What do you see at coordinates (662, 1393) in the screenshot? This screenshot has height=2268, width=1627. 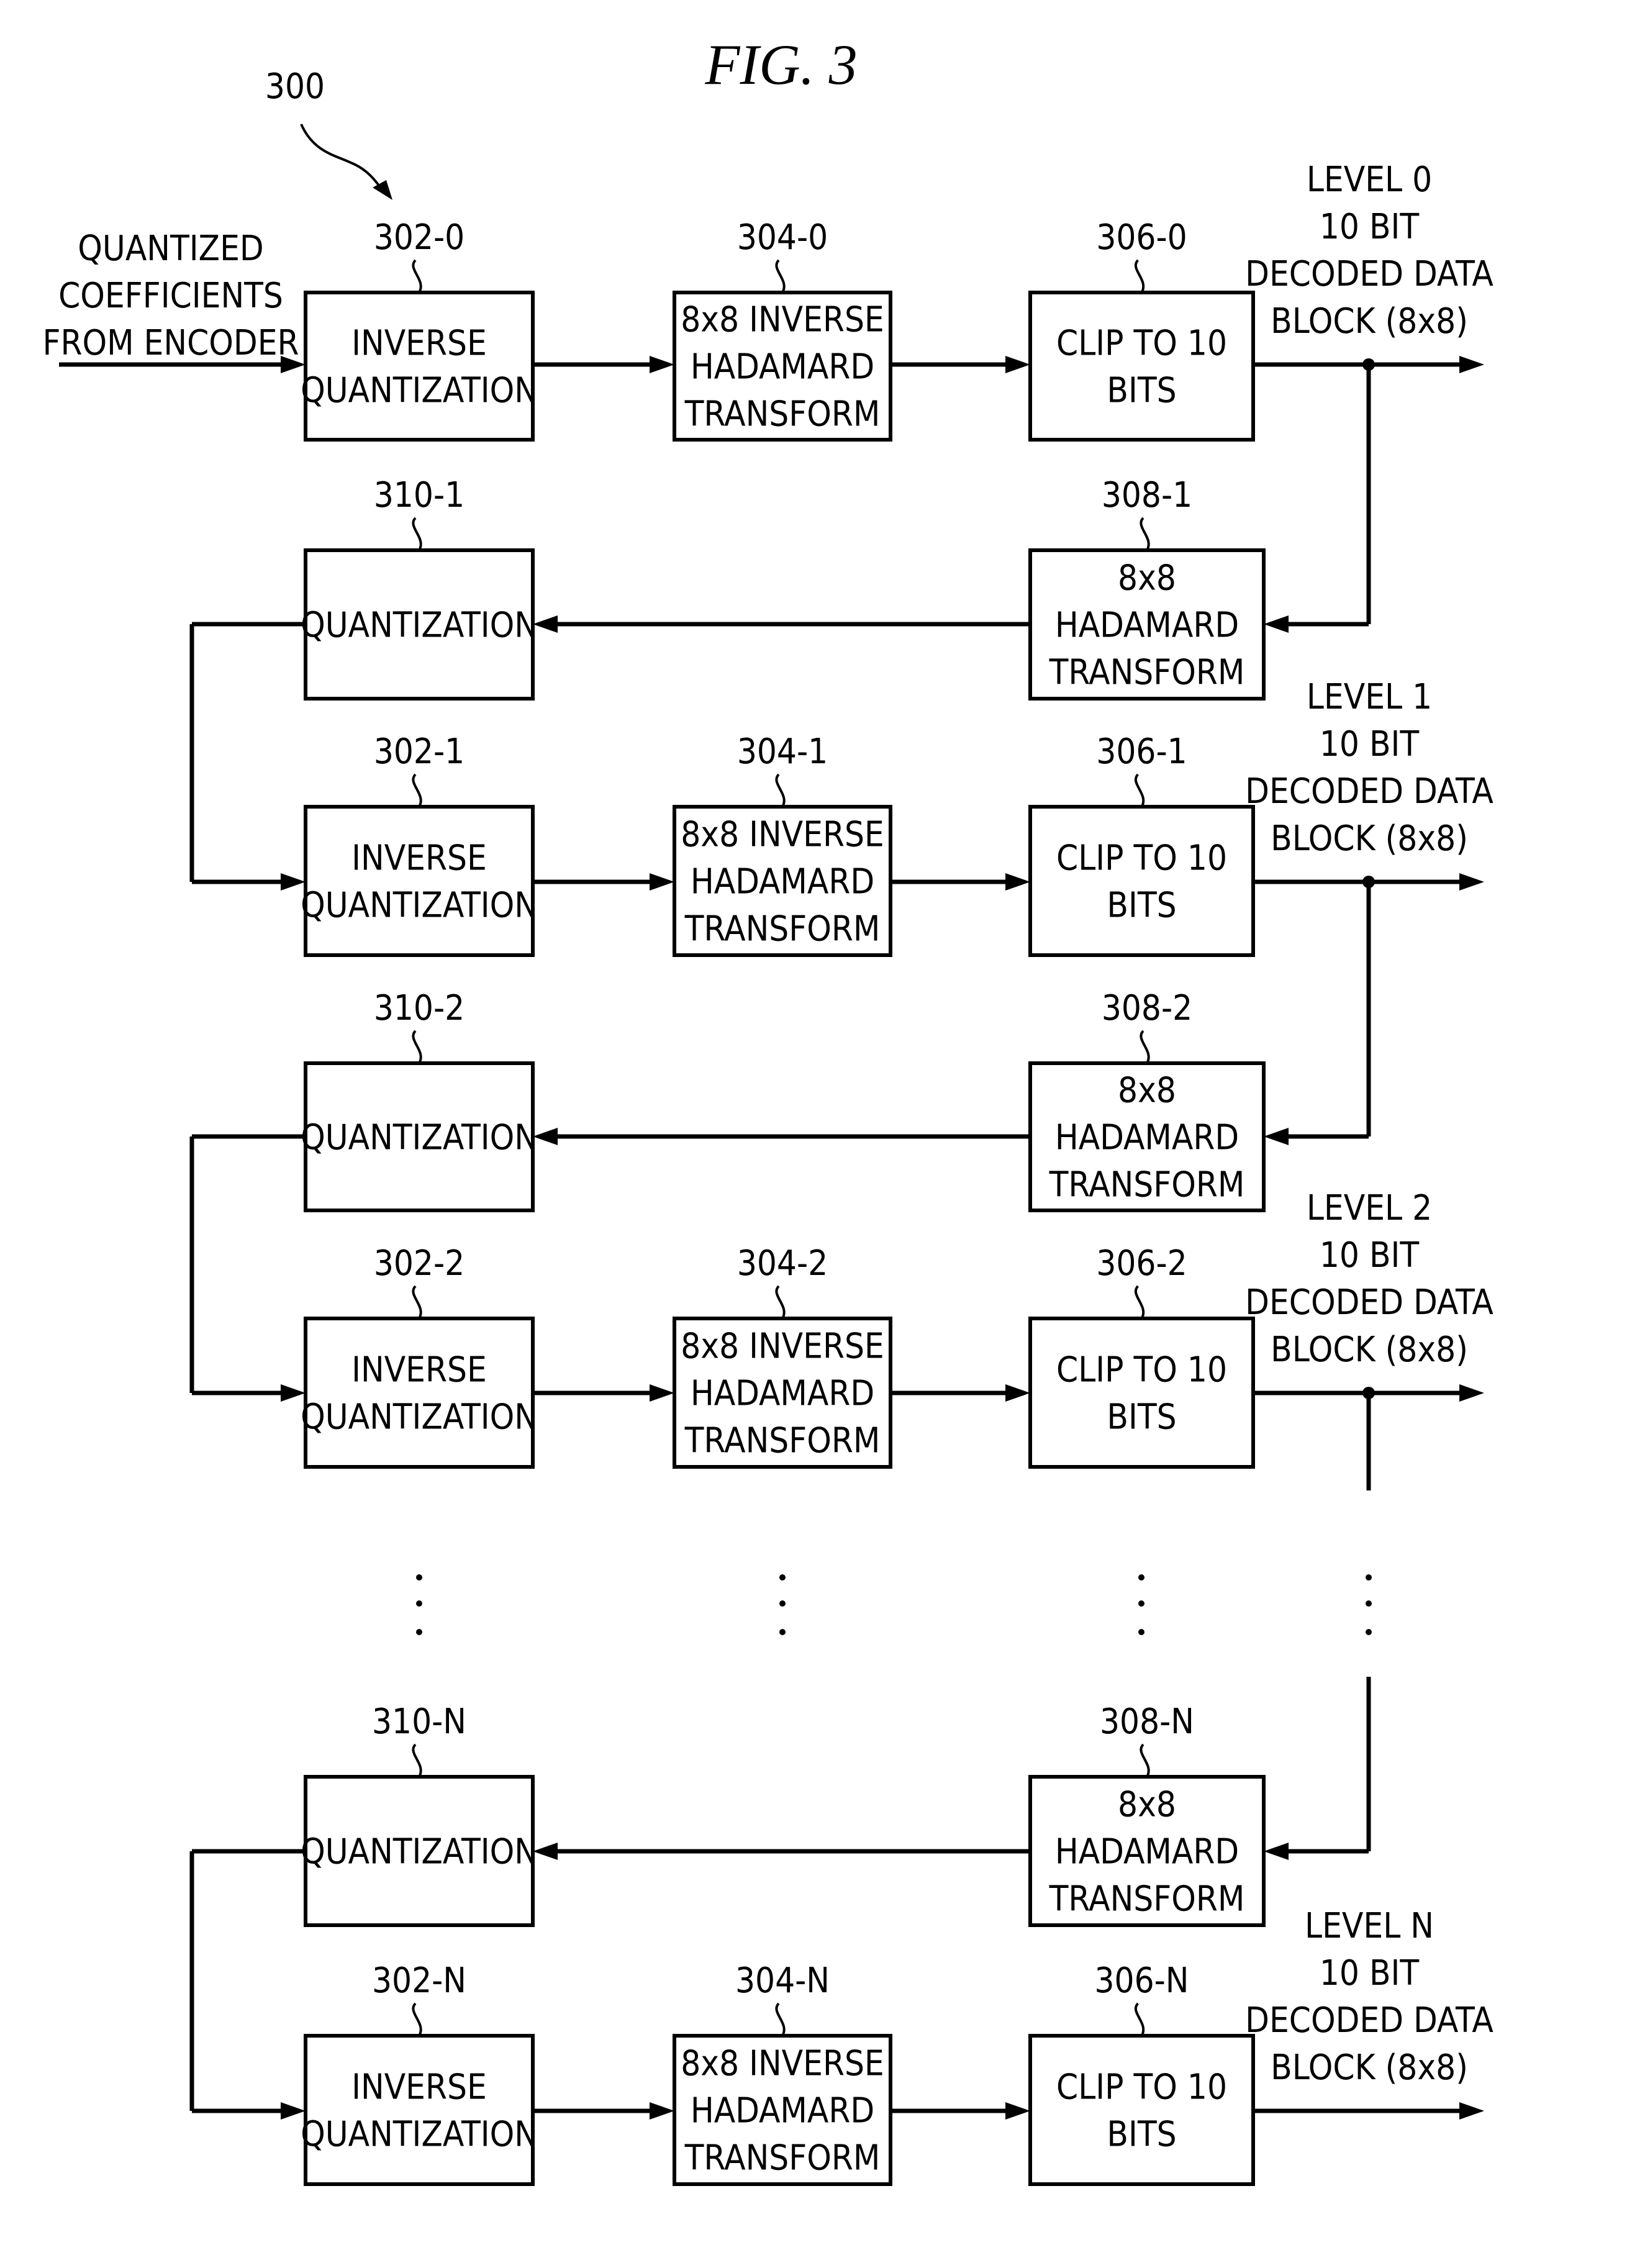 I see `level-2-arrow-iq-to-ih-arrowhead` at bounding box center [662, 1393].